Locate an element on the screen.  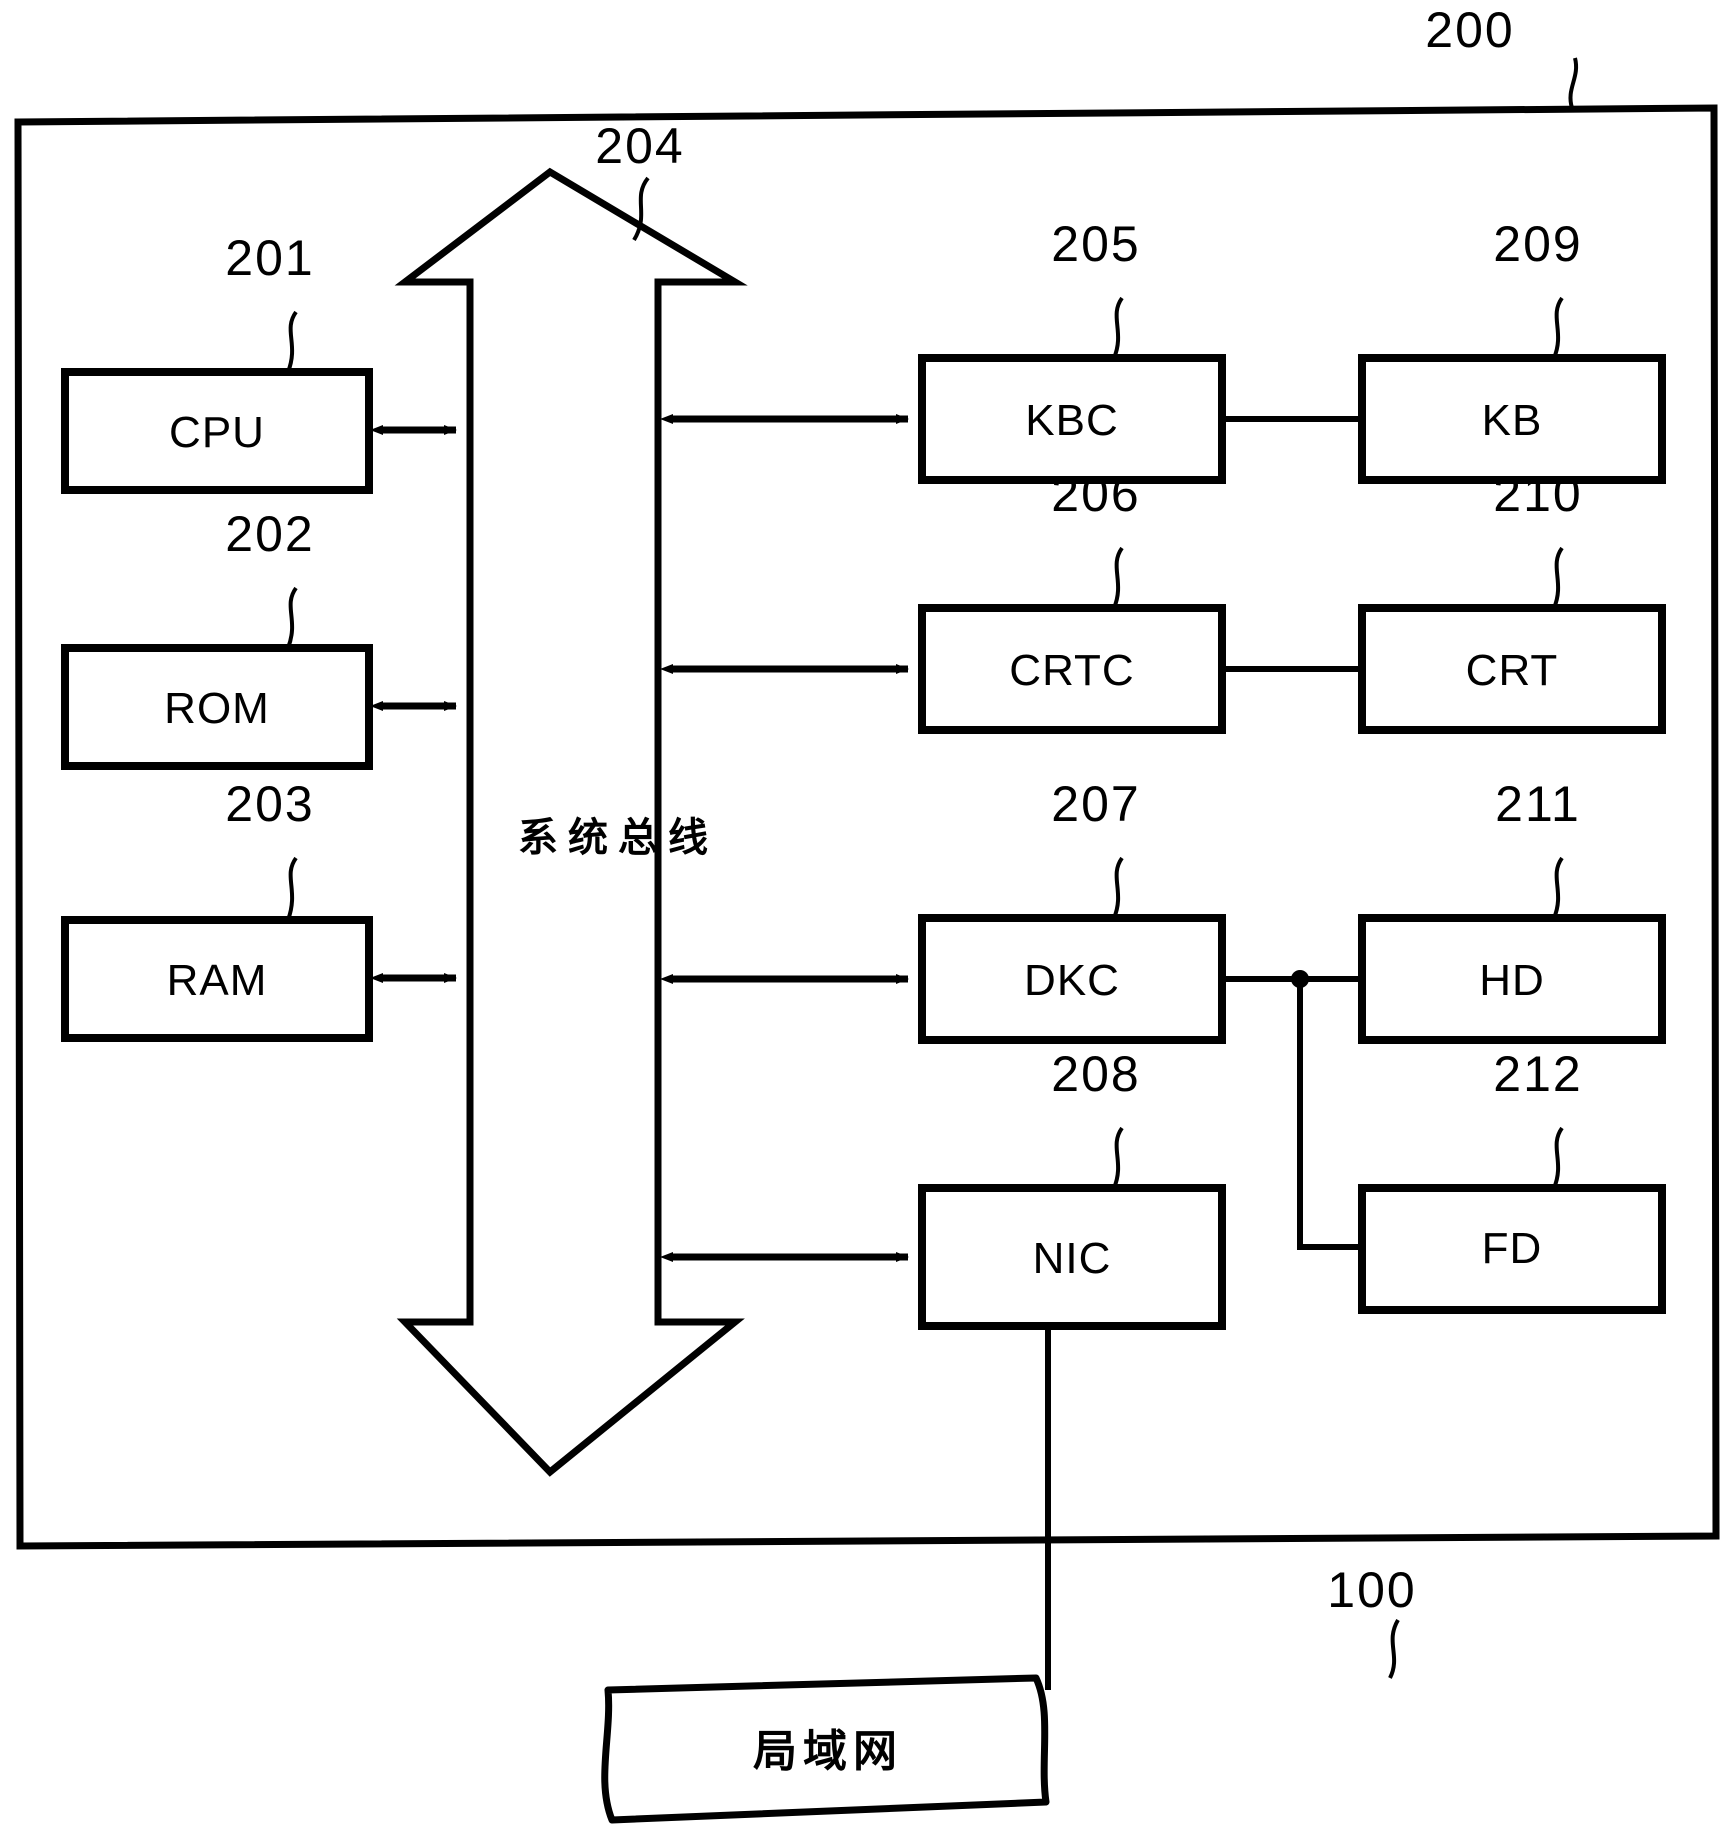
block-label-kb: KB is located at coordinates (1512, 420).